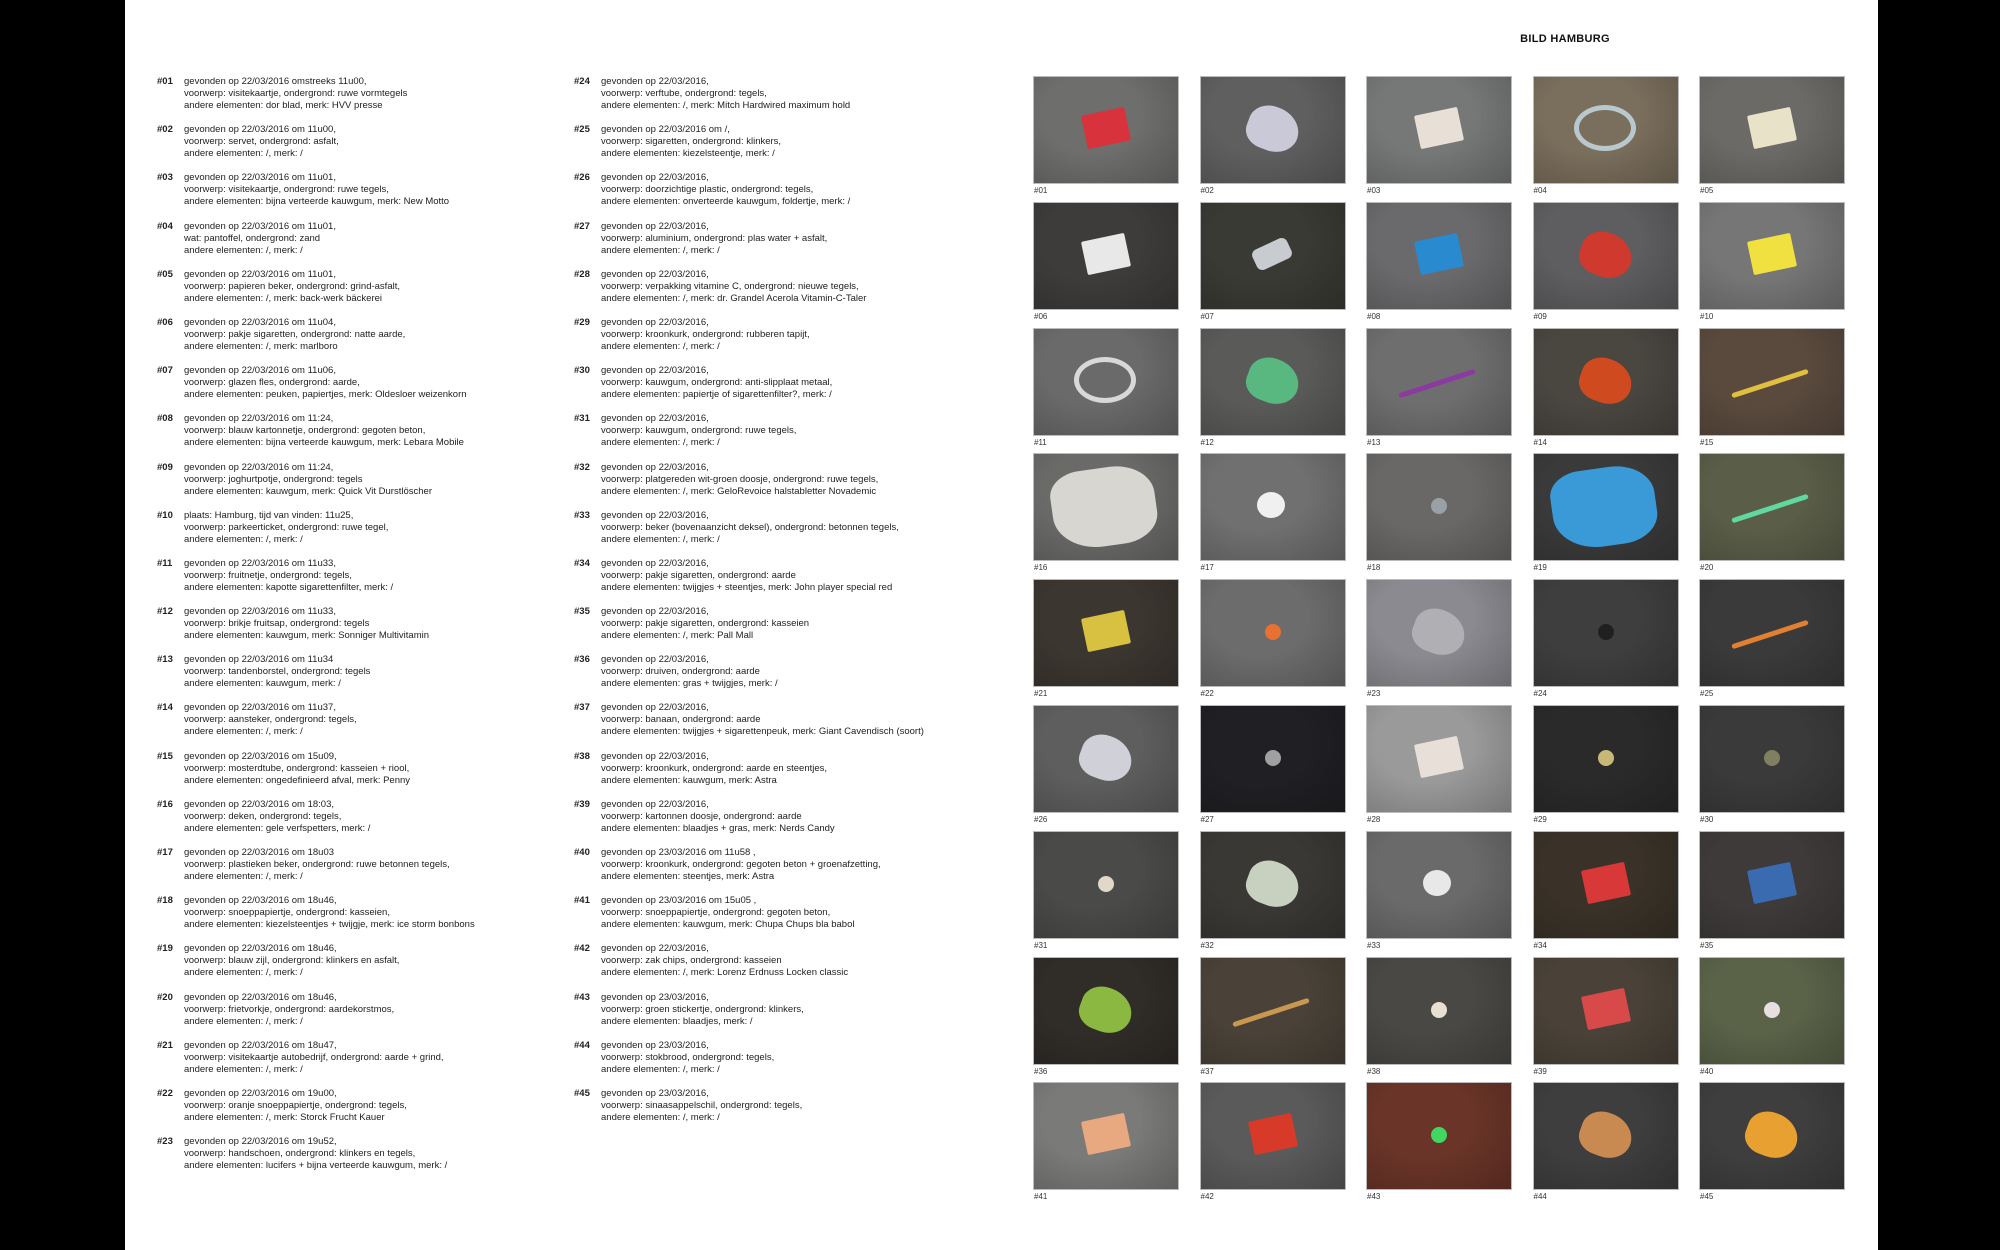 Image resolution: width=2000 pixels, height=1250 pixels. I want to click on entry-number: #10, so click(165, 515).